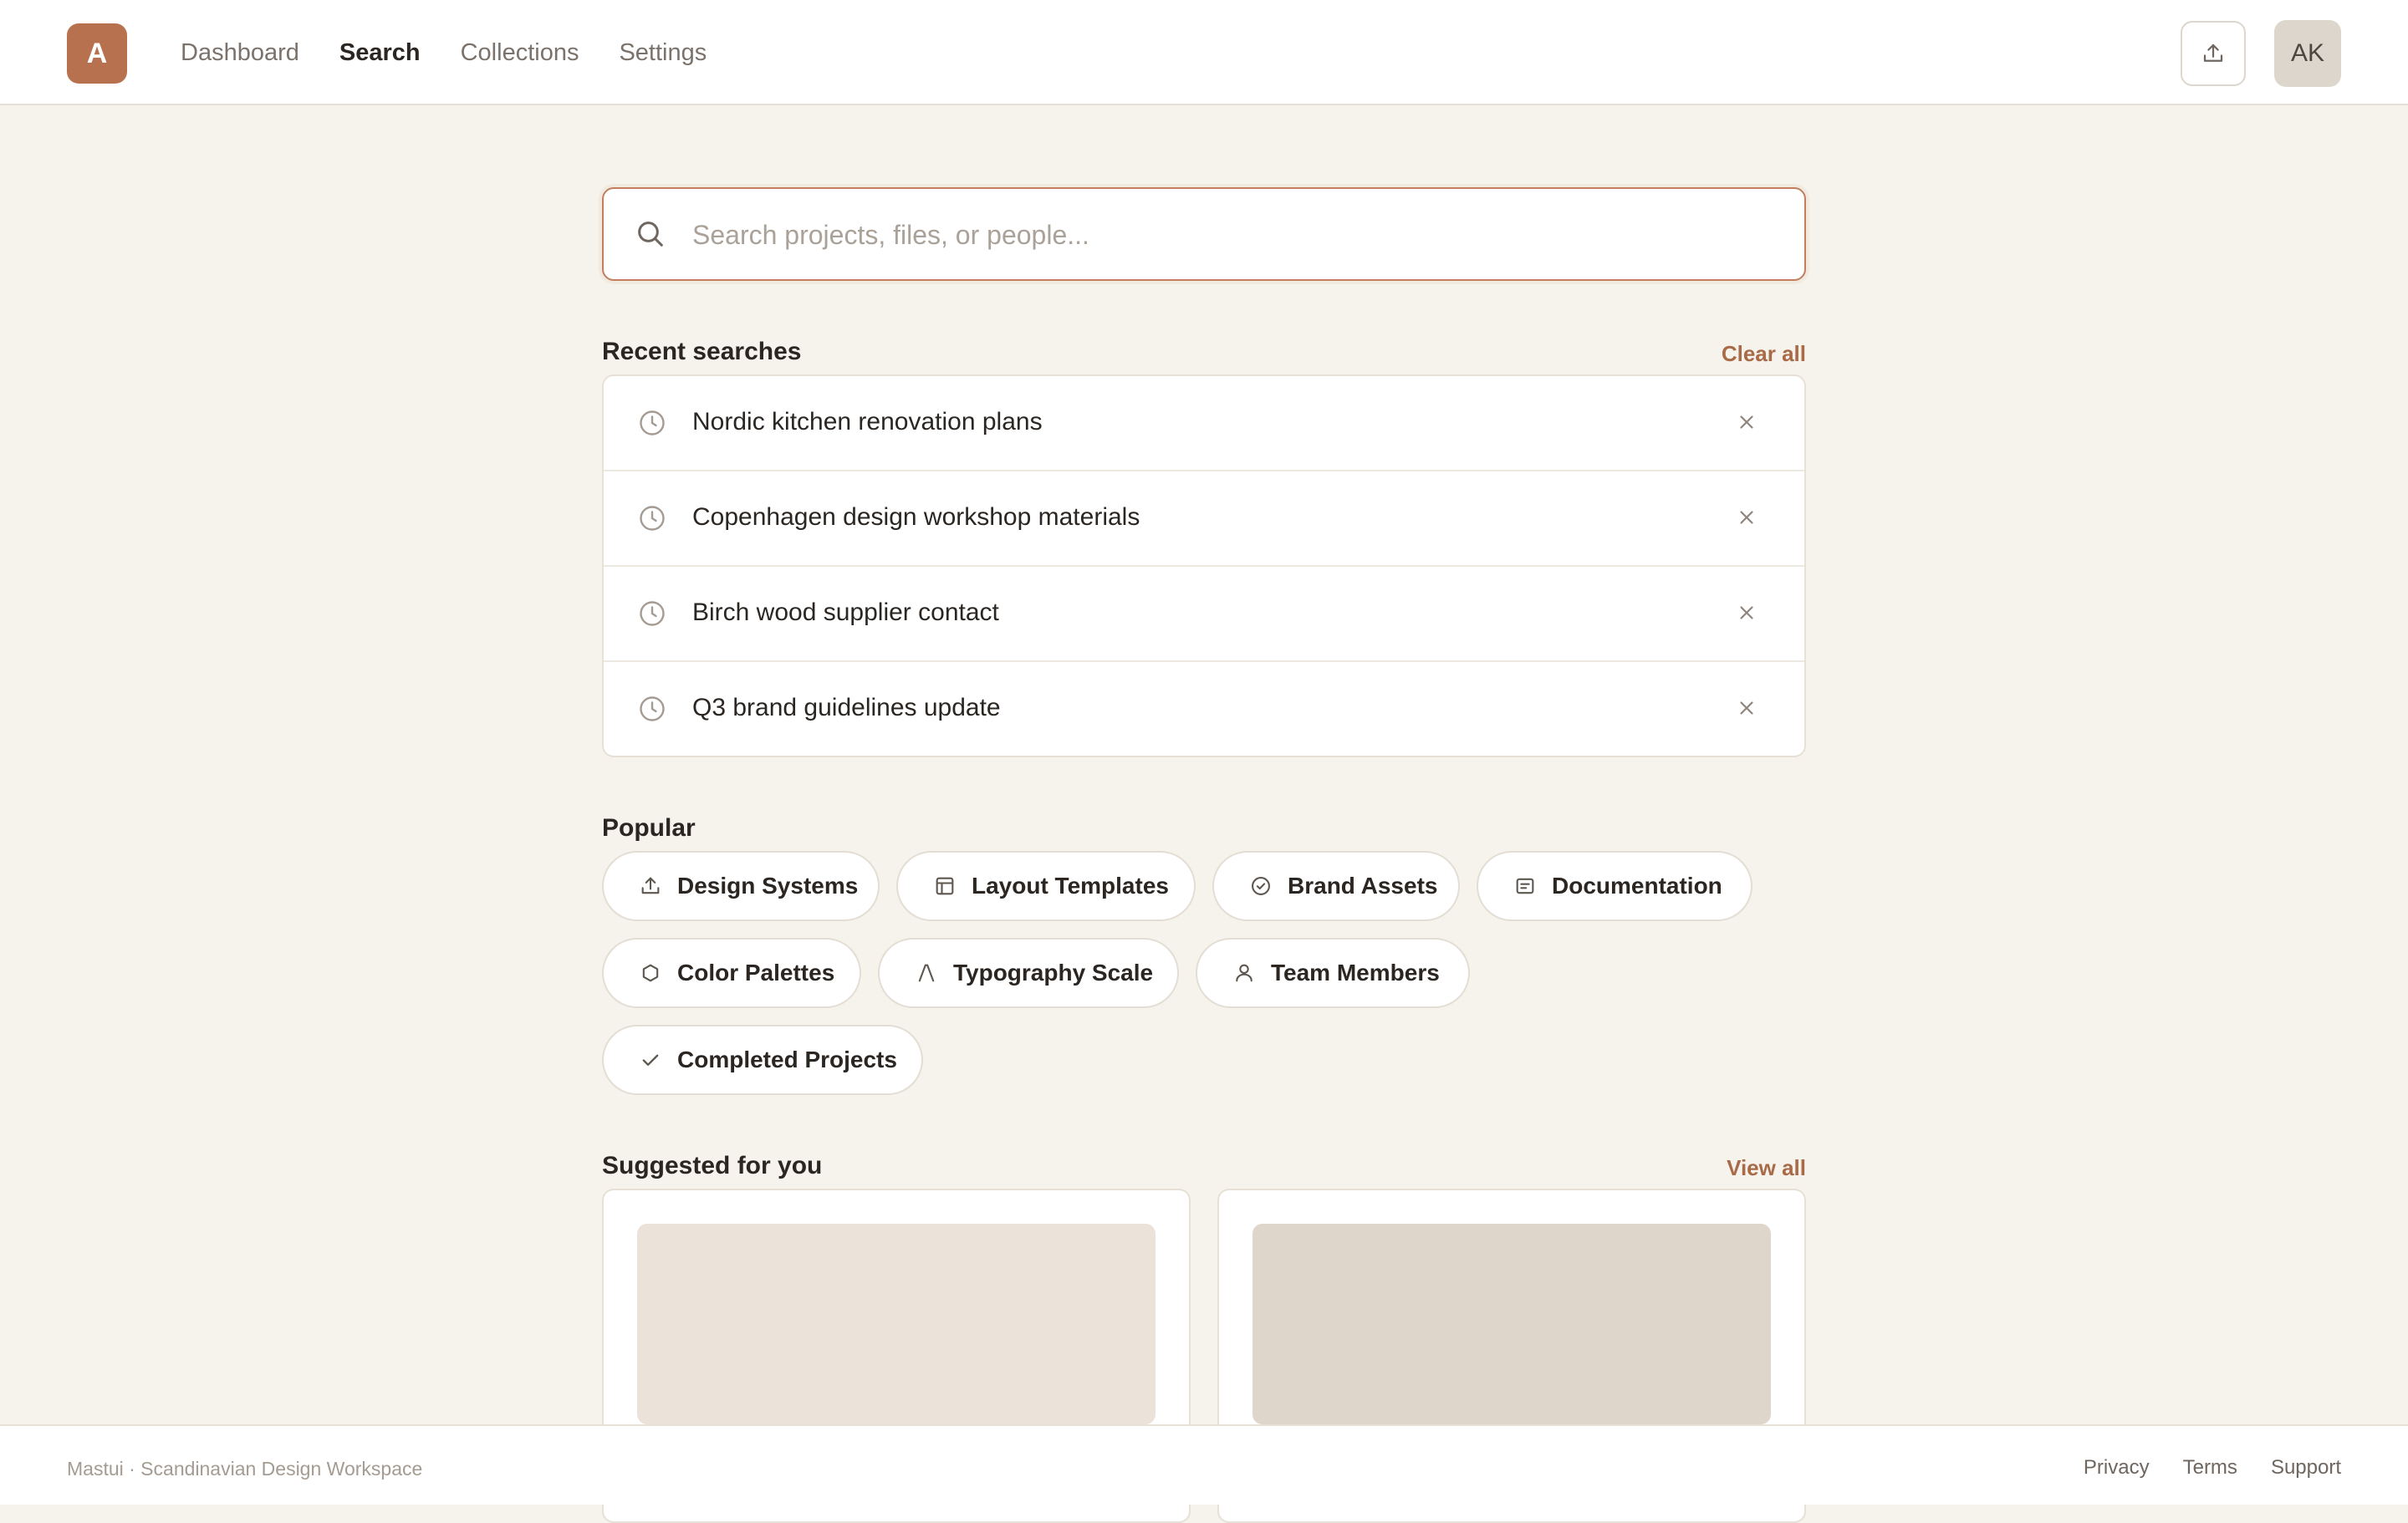 The image size is (2408, 1523). Describe the element at coordinates (520, 53) in the screenshot. I see `nav-collections: Collections` at that location.